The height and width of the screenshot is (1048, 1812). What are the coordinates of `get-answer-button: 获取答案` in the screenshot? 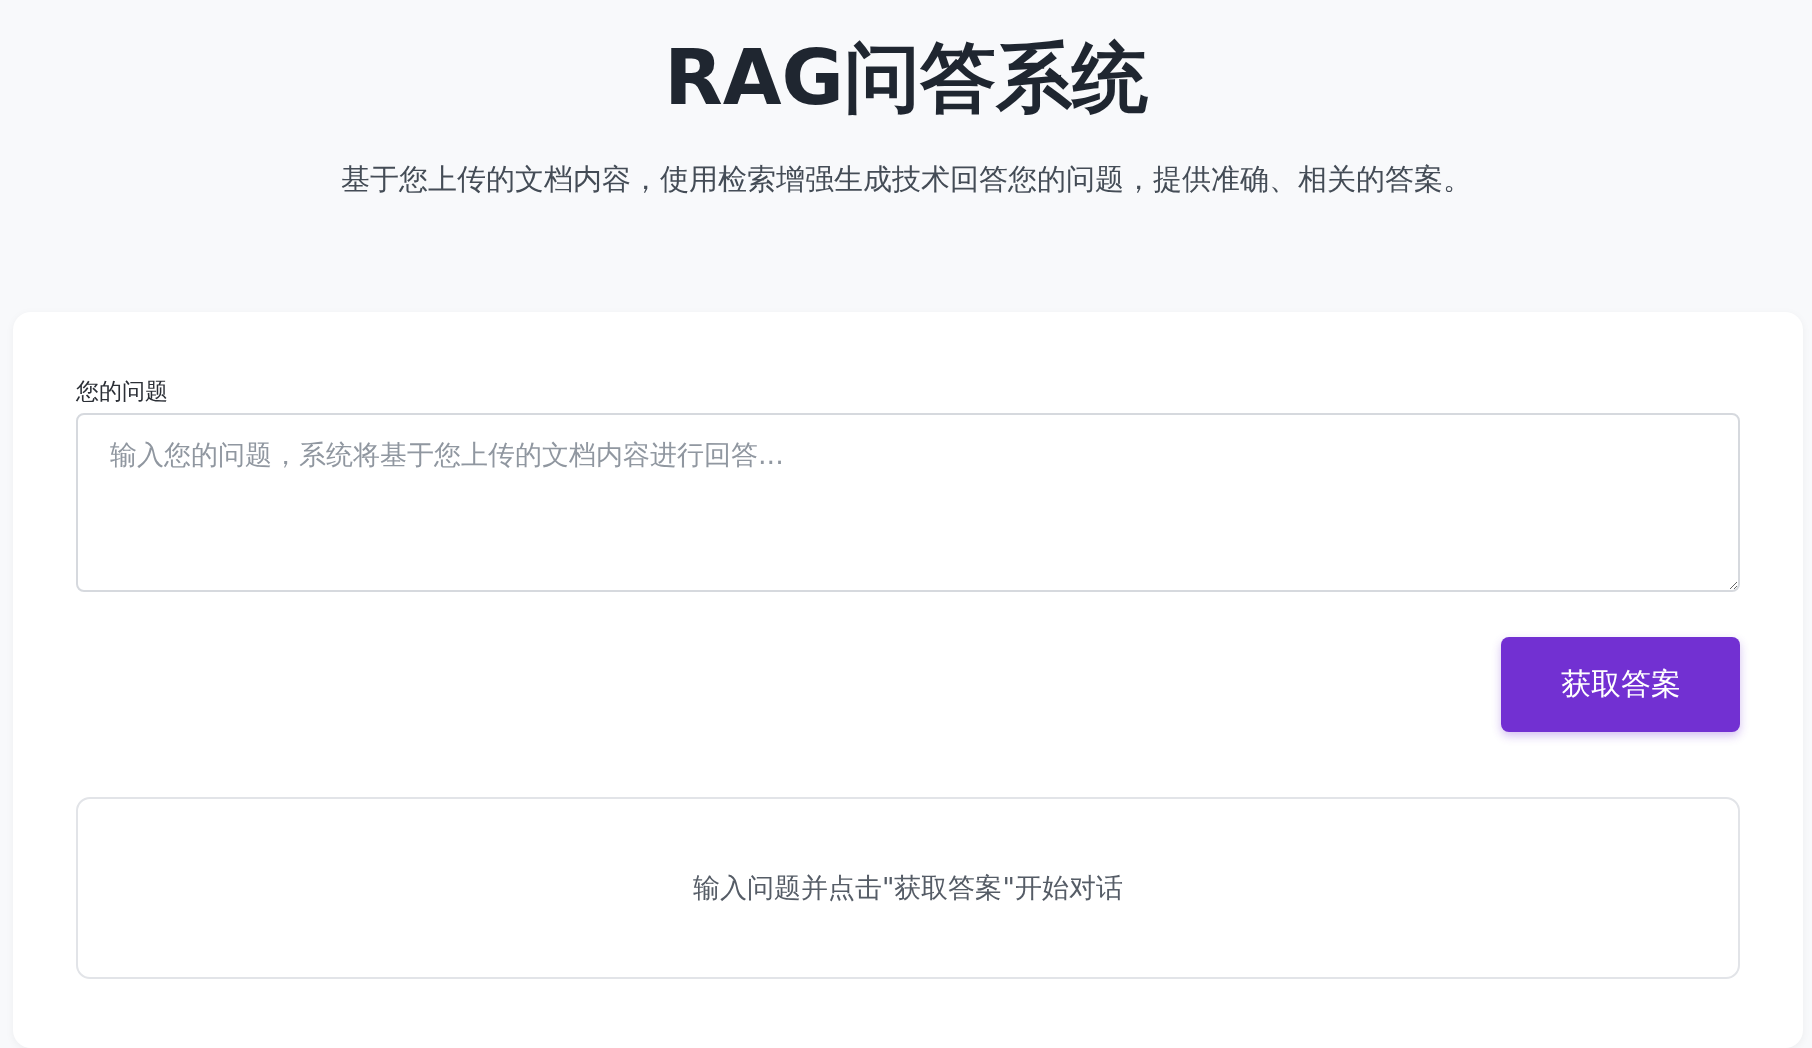 It's located at (1620, 684).